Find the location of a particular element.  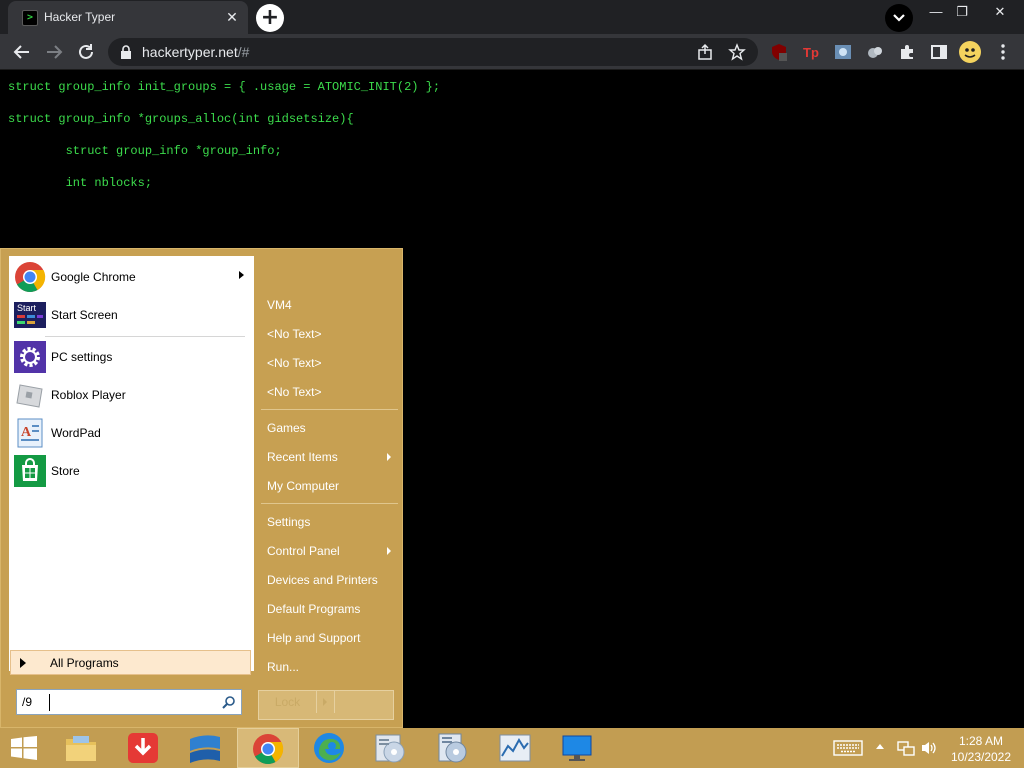

roblox-icon is located at coordinates (29, 396).